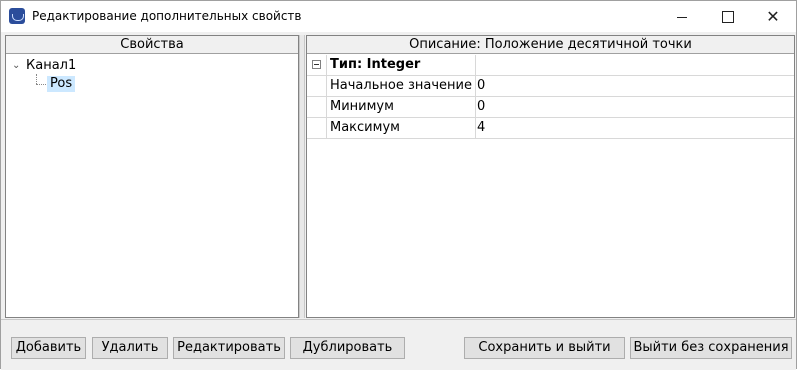 Image resolution: width=797 pixels, height=370 pixels. What do you see at coordinates (401, 128) in the screenshot?
I see `property-name: Максимум` at bounding box center [401, 128].